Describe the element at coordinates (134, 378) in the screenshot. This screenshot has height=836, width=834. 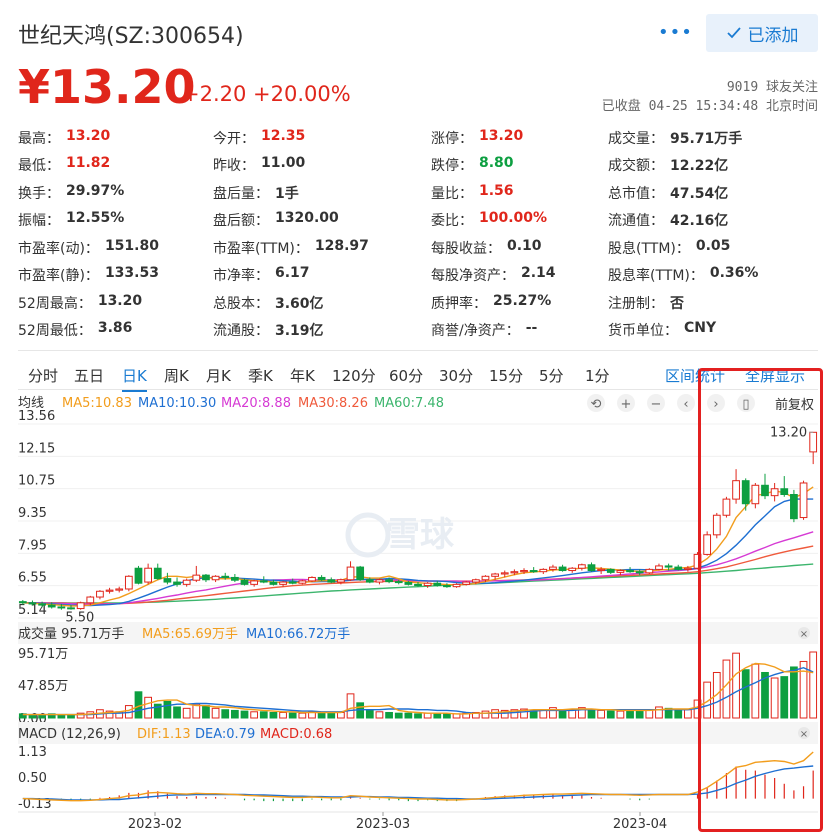
I see `tab-2: 日K` at that location.